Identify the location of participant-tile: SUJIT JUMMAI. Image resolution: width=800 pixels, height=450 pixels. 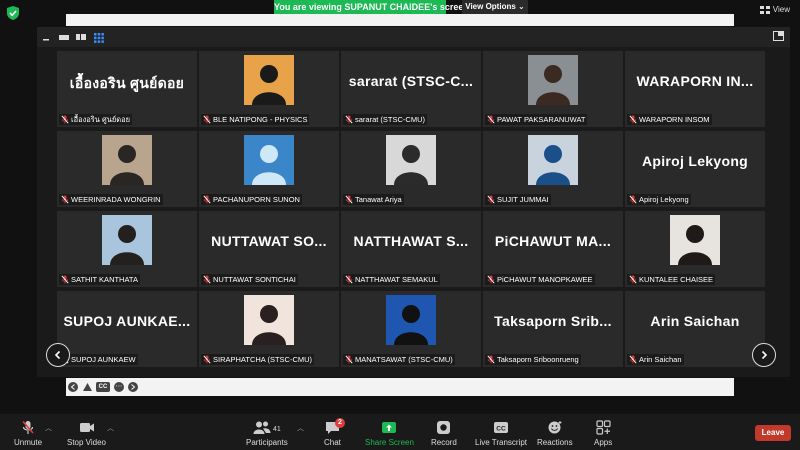
(553, 169).